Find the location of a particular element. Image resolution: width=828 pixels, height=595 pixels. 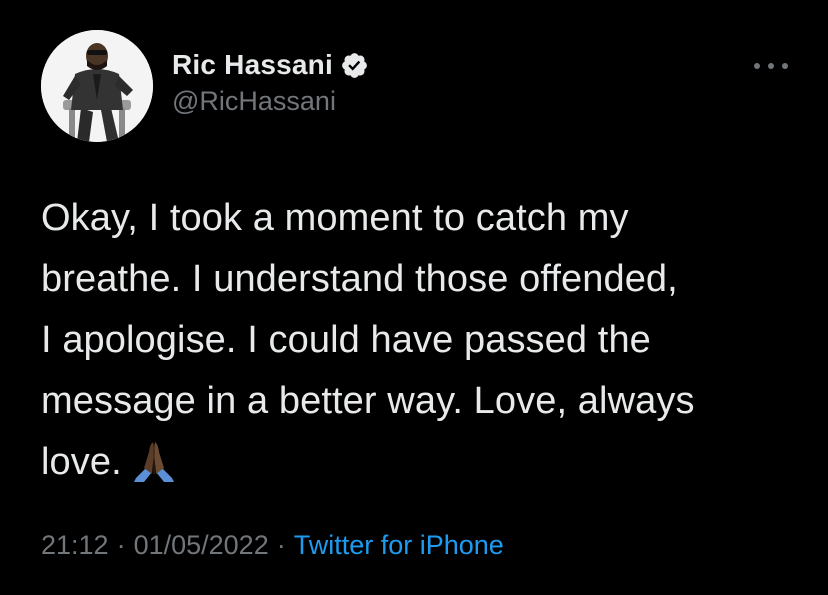

author-name-row: Ric Hassani is located at coordinates (270, 65).